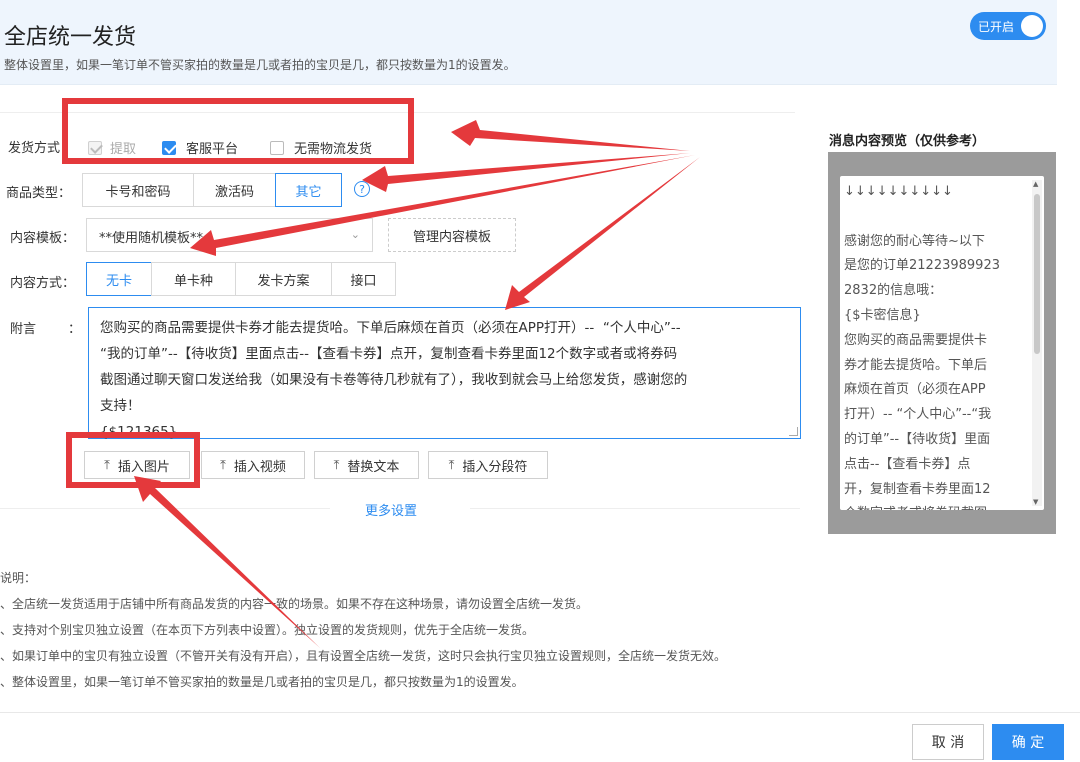  What do you see at coordinates (43, 283) in the screenshot?
I see `content-mode-label: 内容方式：` at bounding box center [43, 283].